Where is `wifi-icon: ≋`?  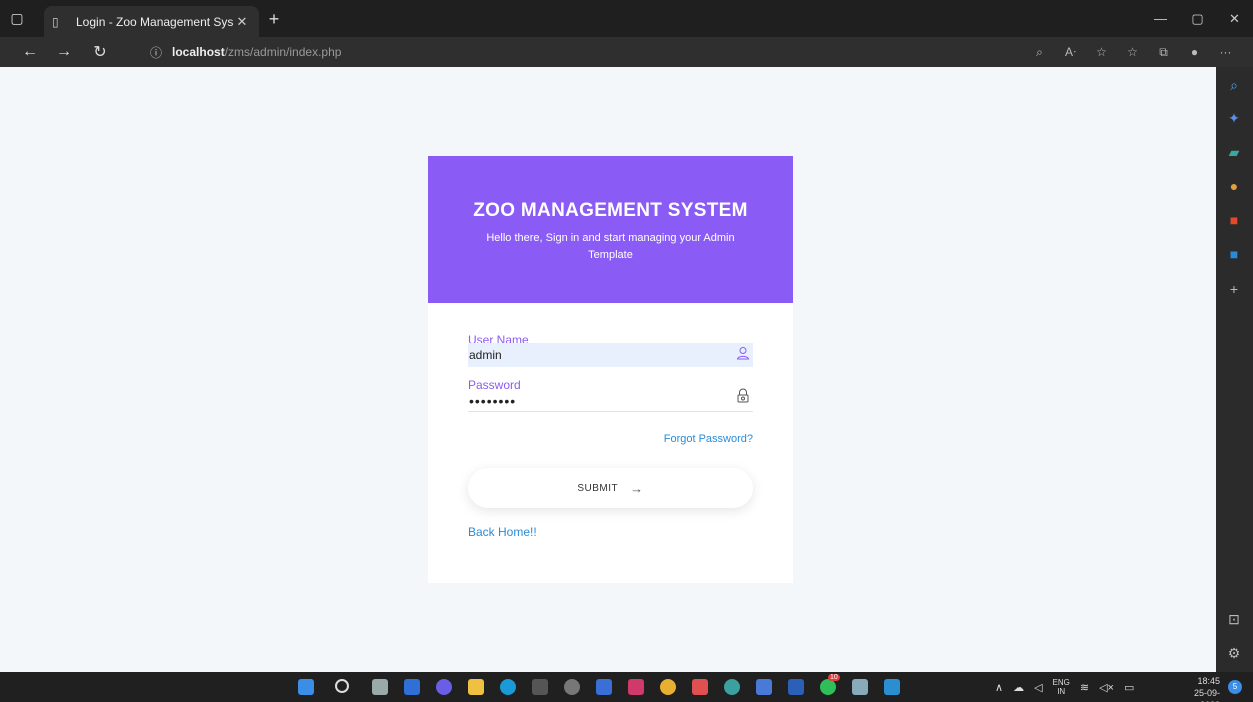 wifi-icon: ≋ is located at coordinates (1084, 687).